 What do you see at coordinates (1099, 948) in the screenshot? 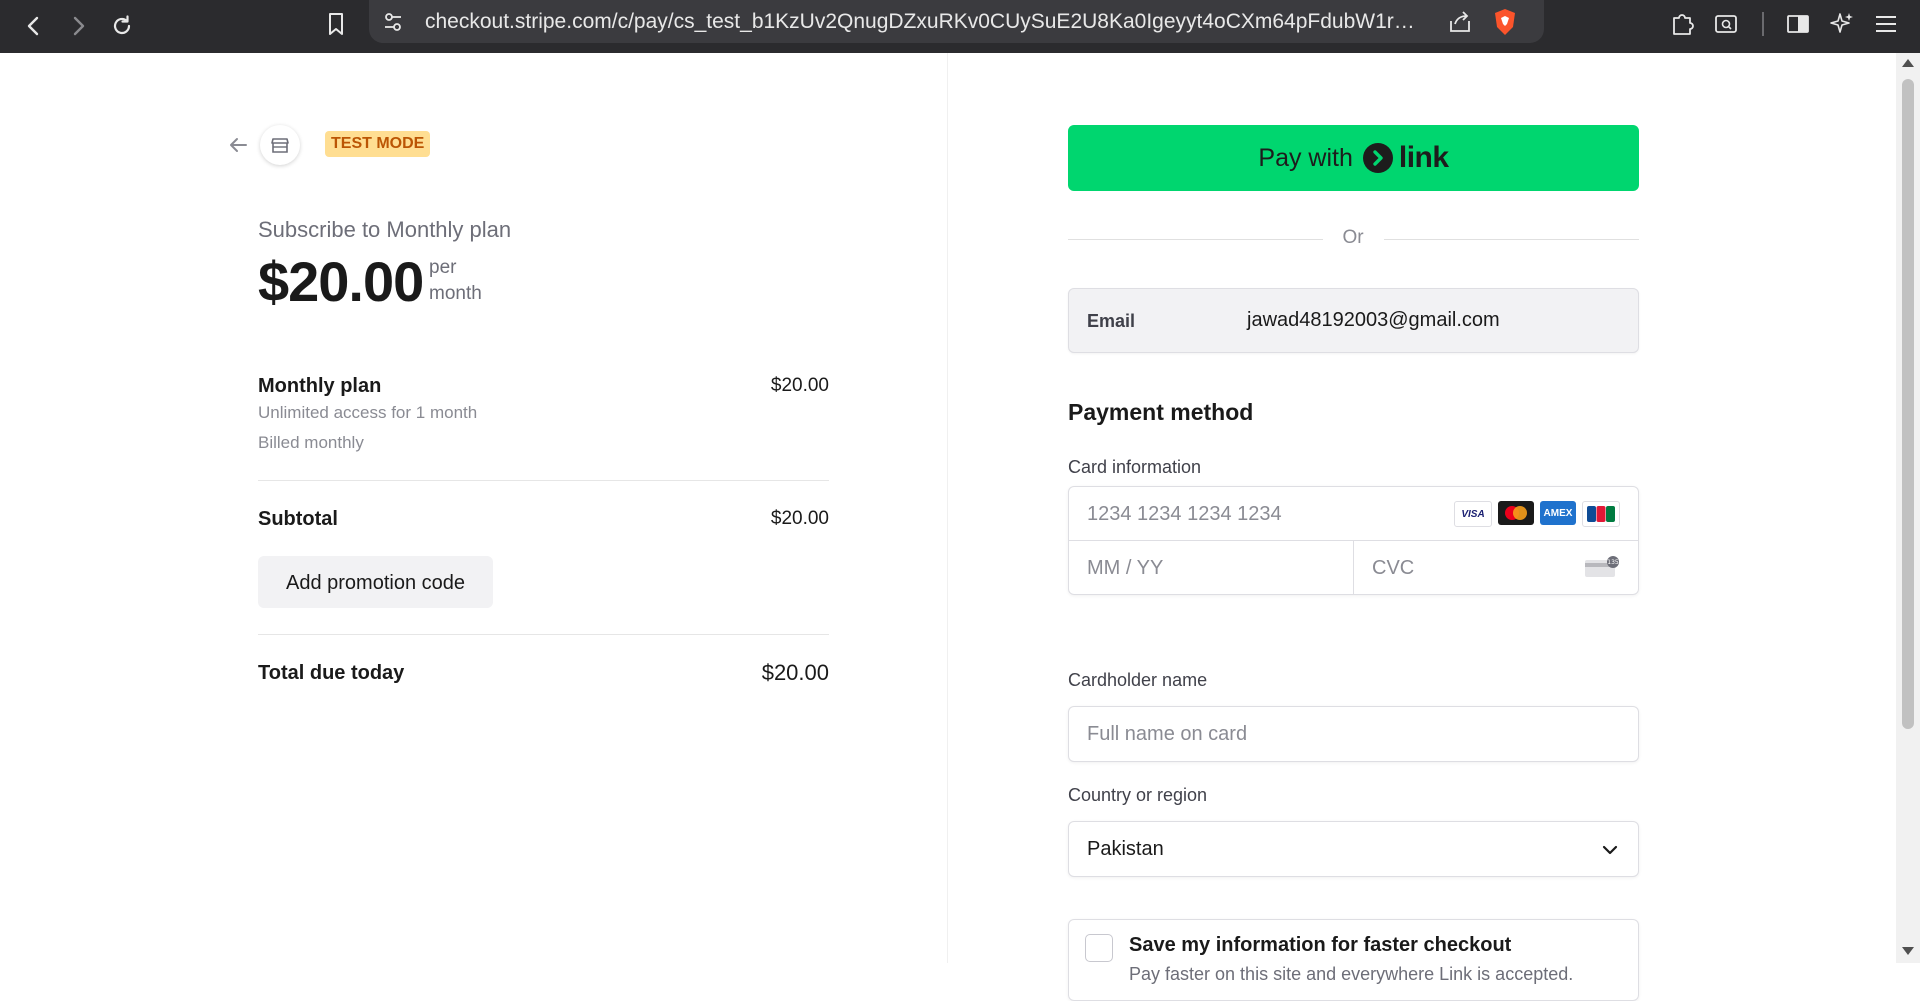
I see `save-info-checkbox` at bounding box center [1099, 948].